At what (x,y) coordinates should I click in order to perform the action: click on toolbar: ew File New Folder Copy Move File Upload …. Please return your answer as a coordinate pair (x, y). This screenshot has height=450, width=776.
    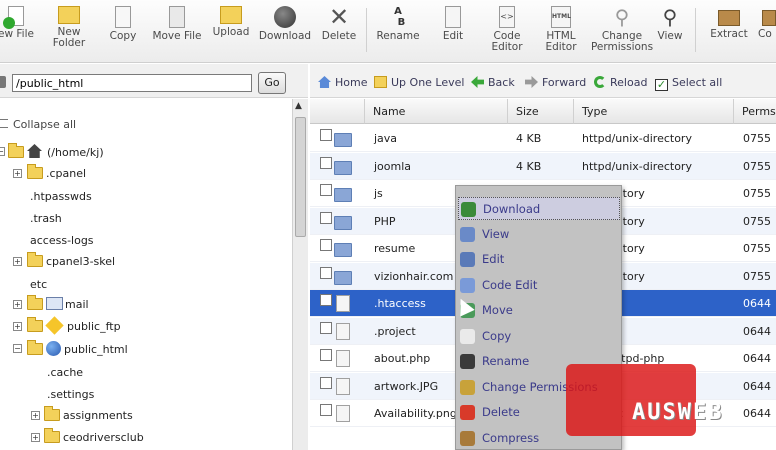
    Looking at the image, I should click on (388, 31).